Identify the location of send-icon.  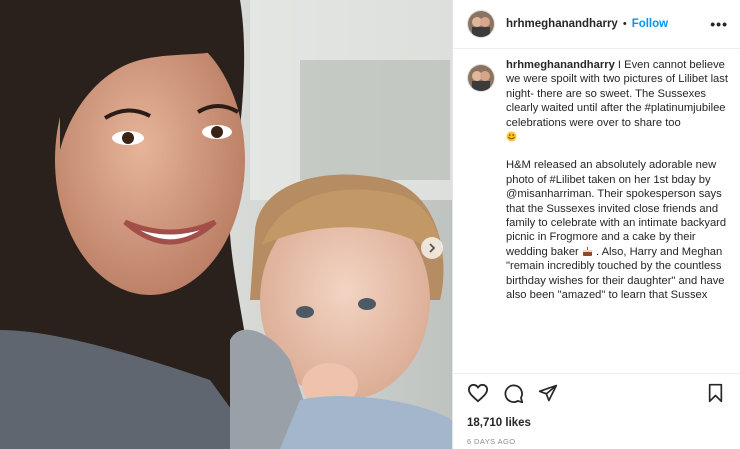
(548, 393).